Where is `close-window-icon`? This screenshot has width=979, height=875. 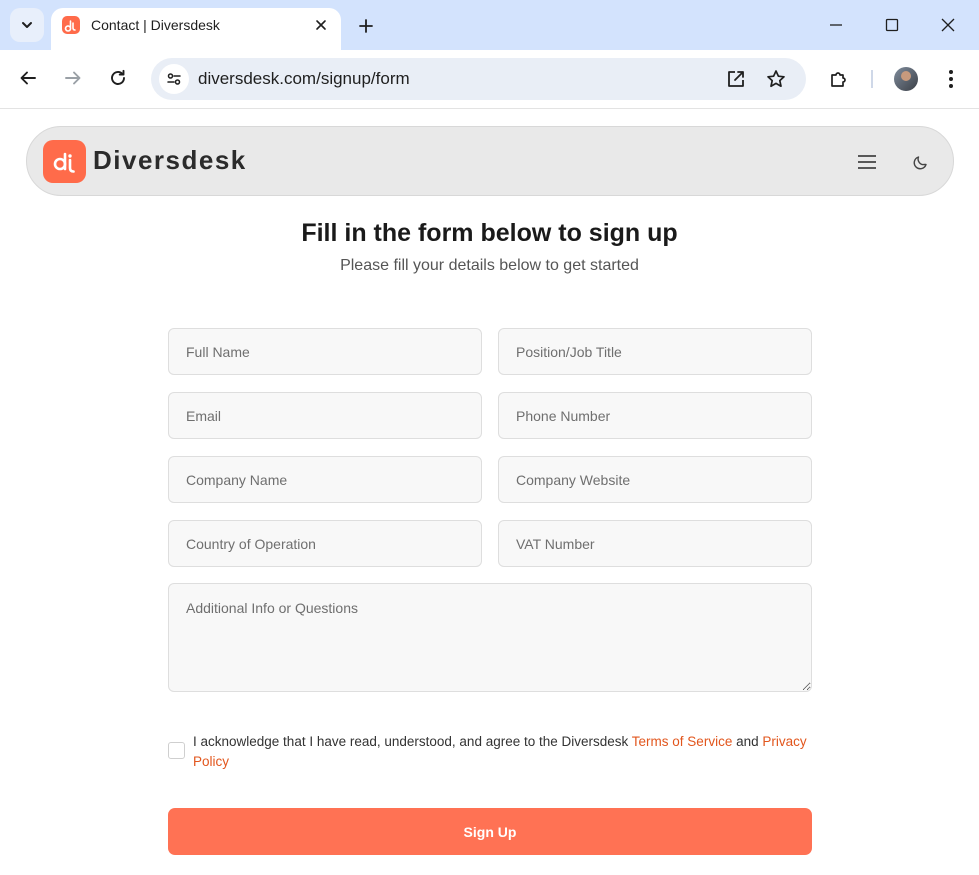 close-window-icon is located at coordinates (948, 25).